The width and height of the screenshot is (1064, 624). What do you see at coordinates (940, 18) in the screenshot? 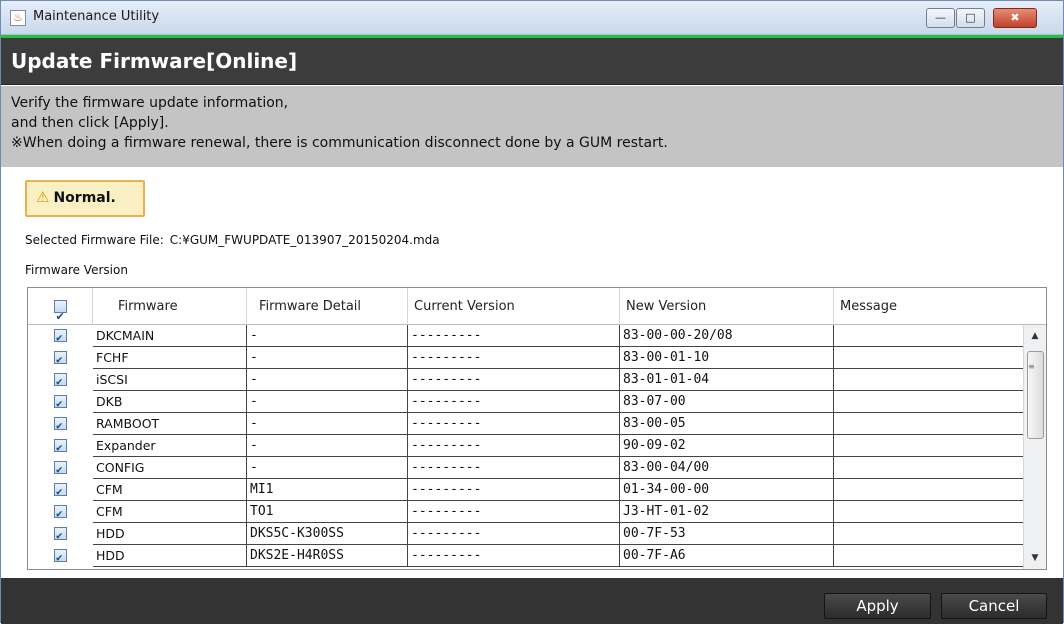
I see `minimize-button: —` at bounding box center [940, 18].